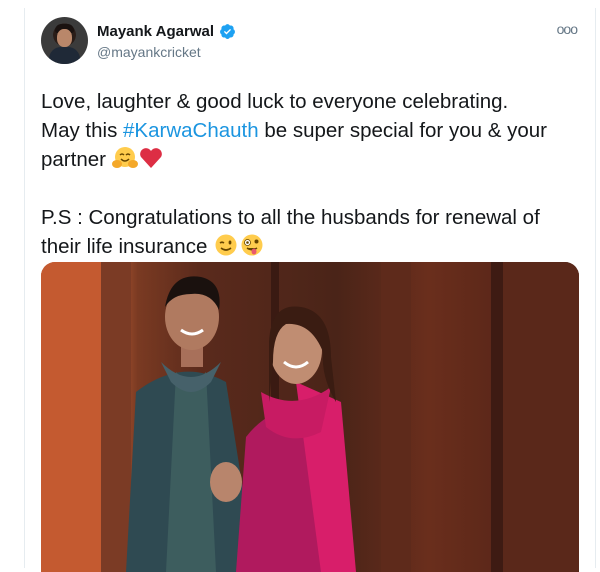 This screenshot has height=572, width=600. I want to click on tweet-line: partner, so click(313, 159).